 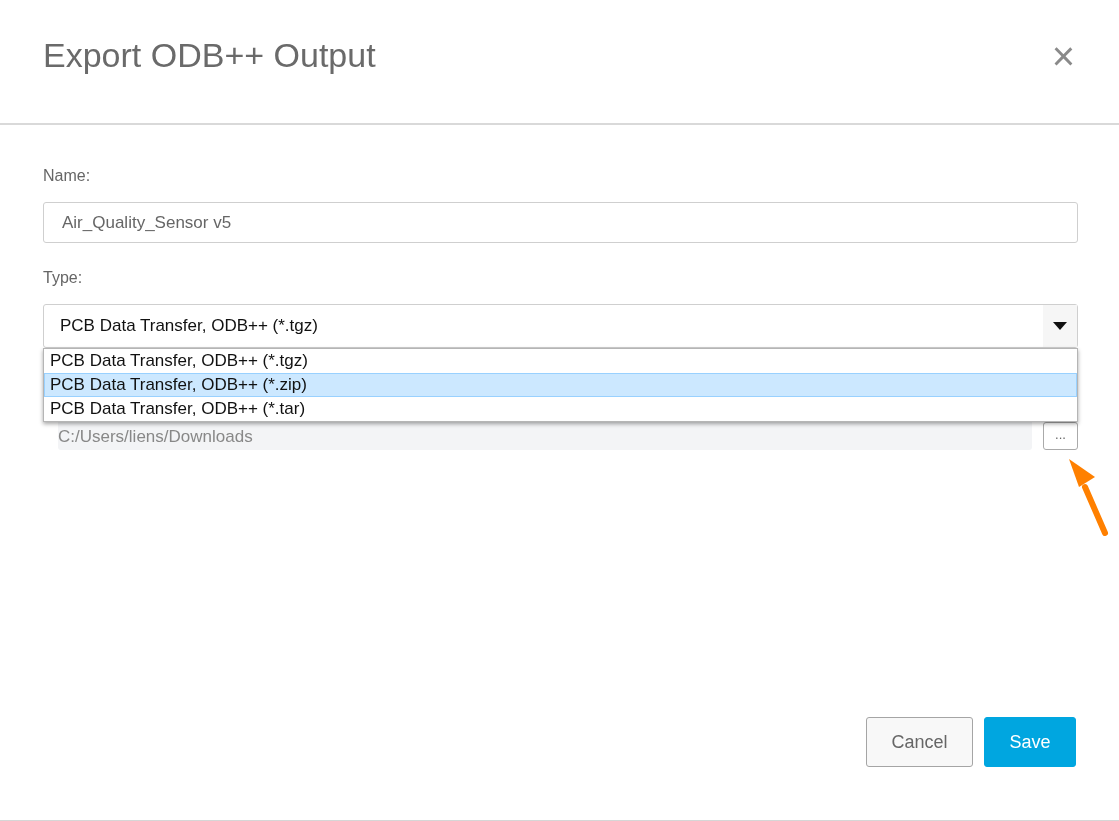 I want to click on field-label: Name:, so click(x=67, y=176).